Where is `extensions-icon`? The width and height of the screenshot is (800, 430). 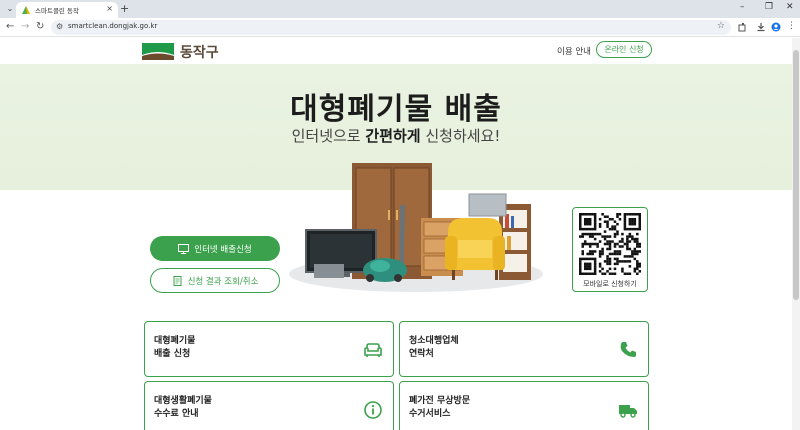 extensions-icon is located at coordinates (743, 27).